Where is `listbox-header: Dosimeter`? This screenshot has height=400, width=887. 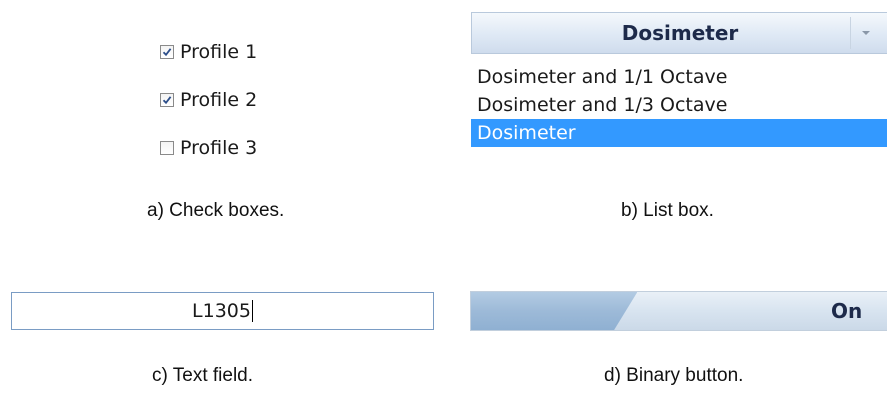
listbox-header: Dosimeter is located at coordinates (679, 33).